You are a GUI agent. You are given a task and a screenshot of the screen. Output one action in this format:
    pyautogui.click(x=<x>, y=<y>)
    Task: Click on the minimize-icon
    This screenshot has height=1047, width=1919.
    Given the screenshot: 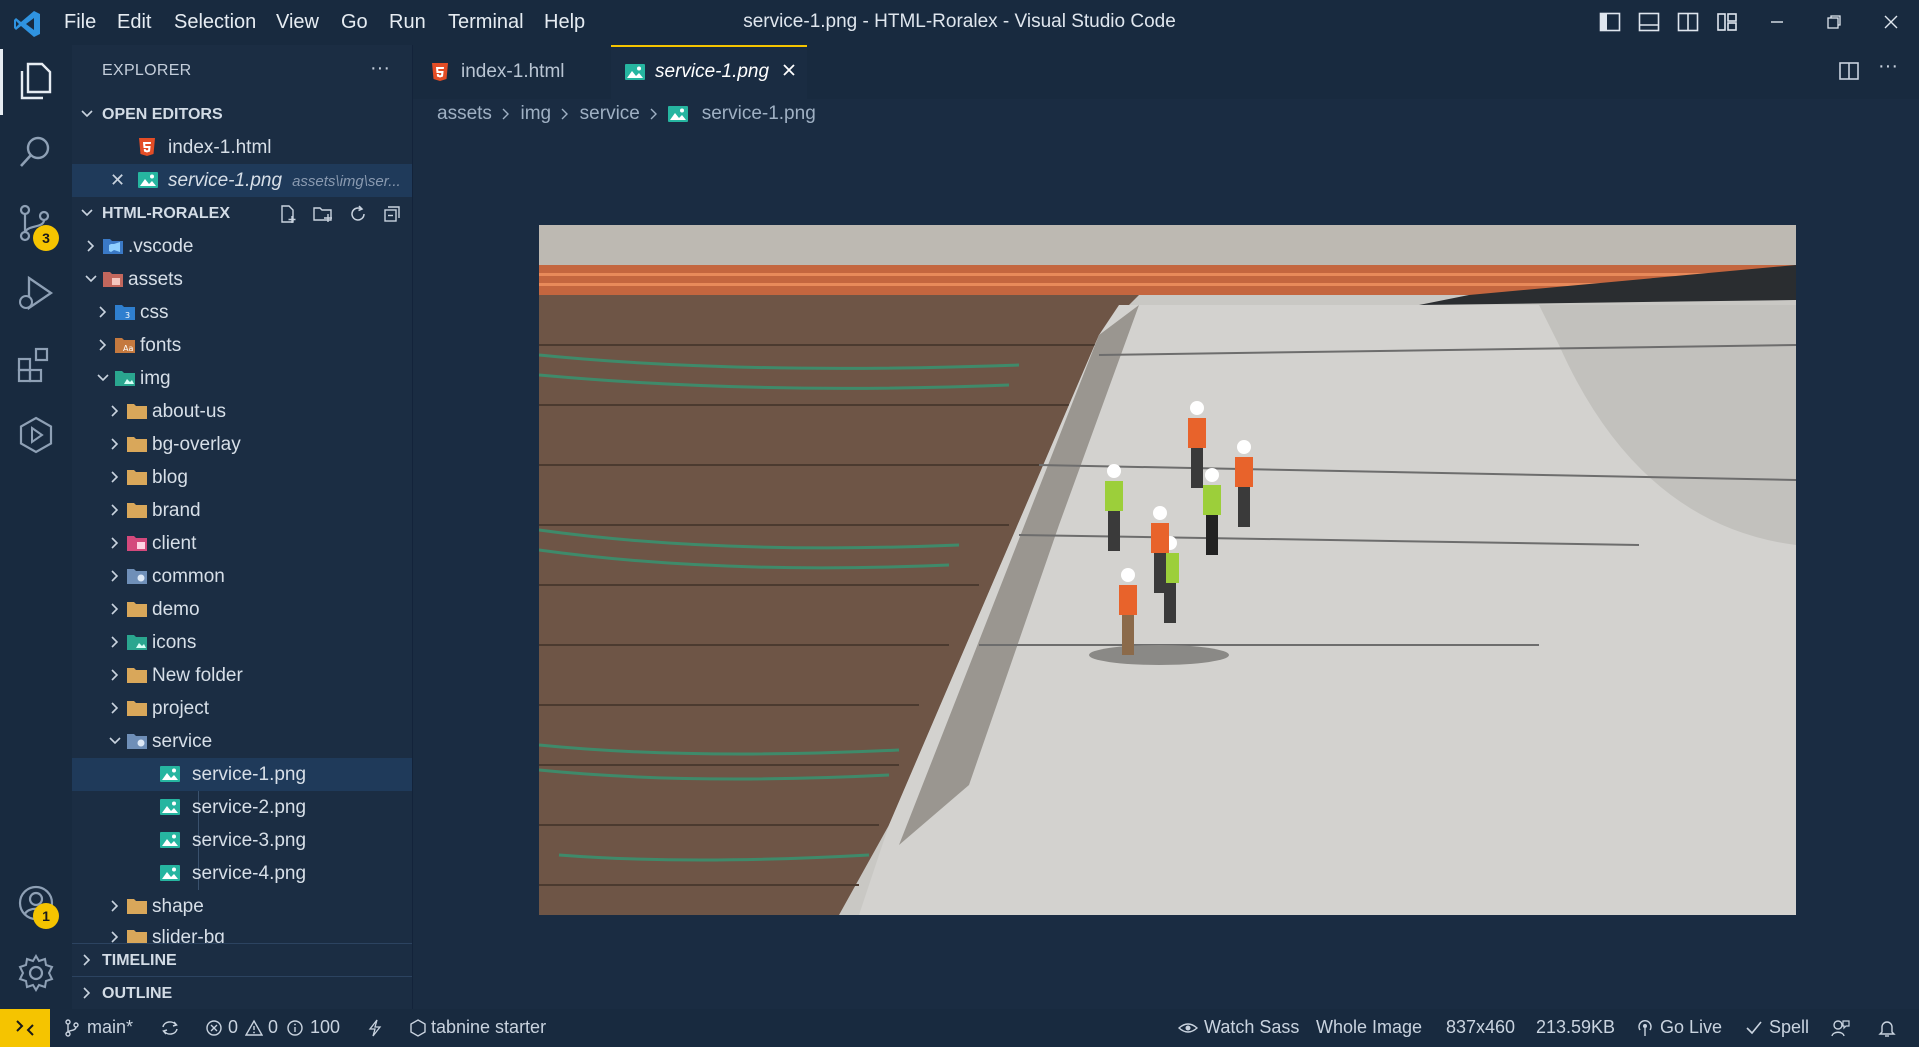 What is the action you would take?
    pyautogui.click(x=1777, y=22)
    